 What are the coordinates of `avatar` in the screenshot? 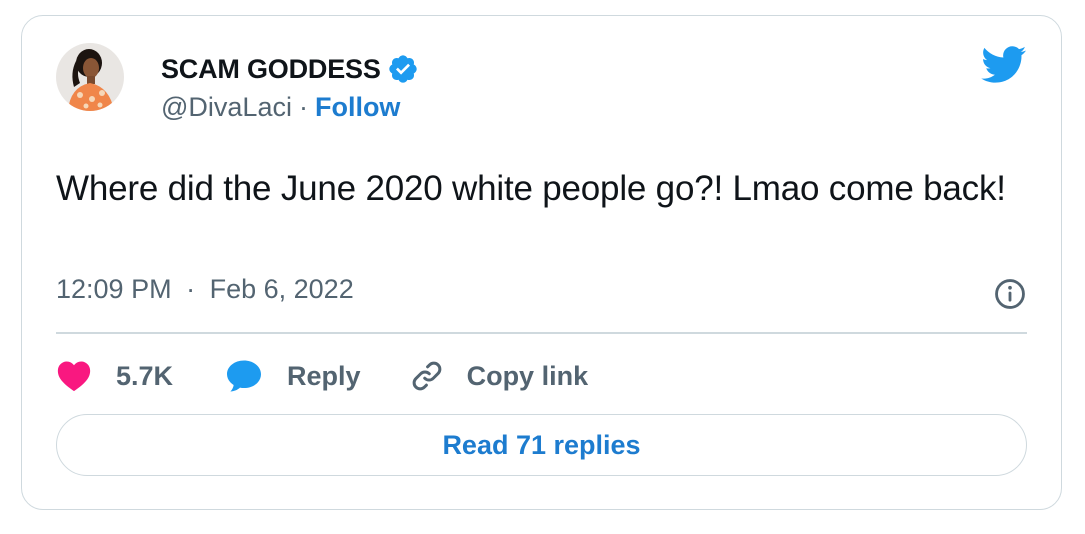 It's located at (90, 77).